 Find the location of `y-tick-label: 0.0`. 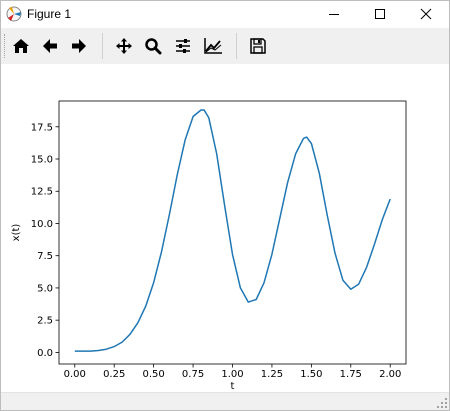

y-tick-label: 0.0 is located at coordinates (45, 353).